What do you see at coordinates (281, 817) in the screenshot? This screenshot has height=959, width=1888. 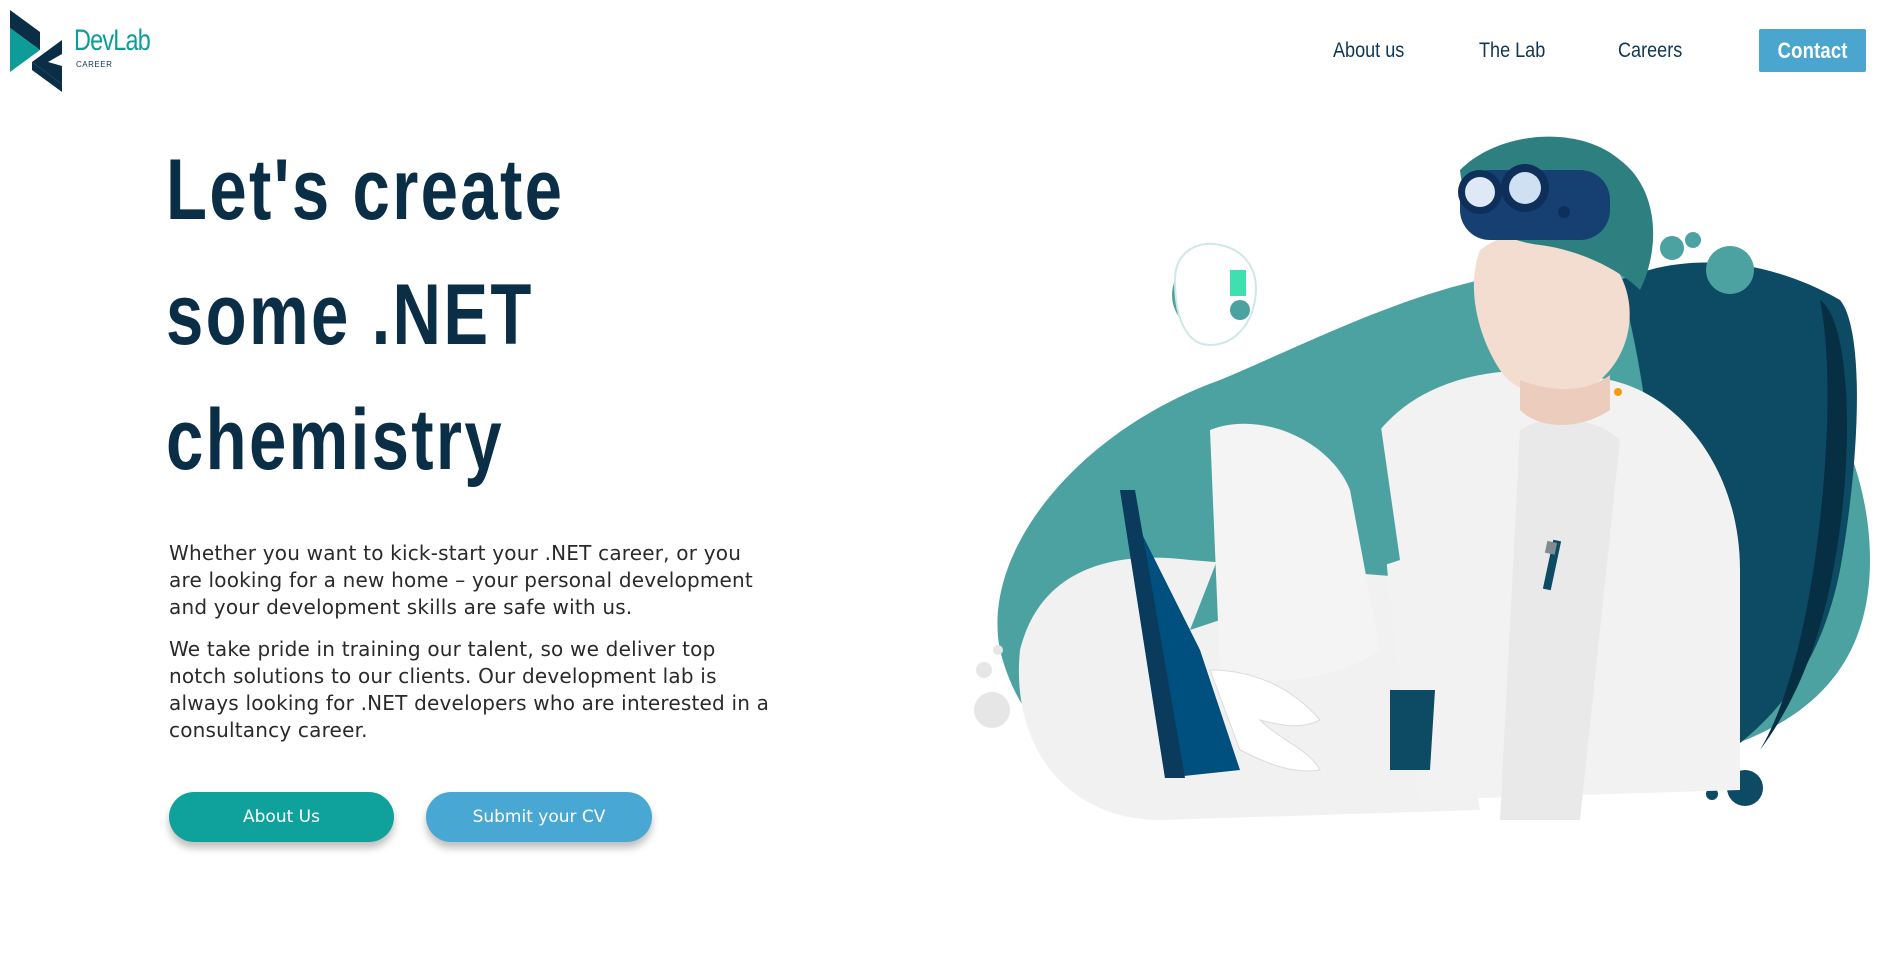 I see `about-us-button: About Us` at bounding box center [281, 817].